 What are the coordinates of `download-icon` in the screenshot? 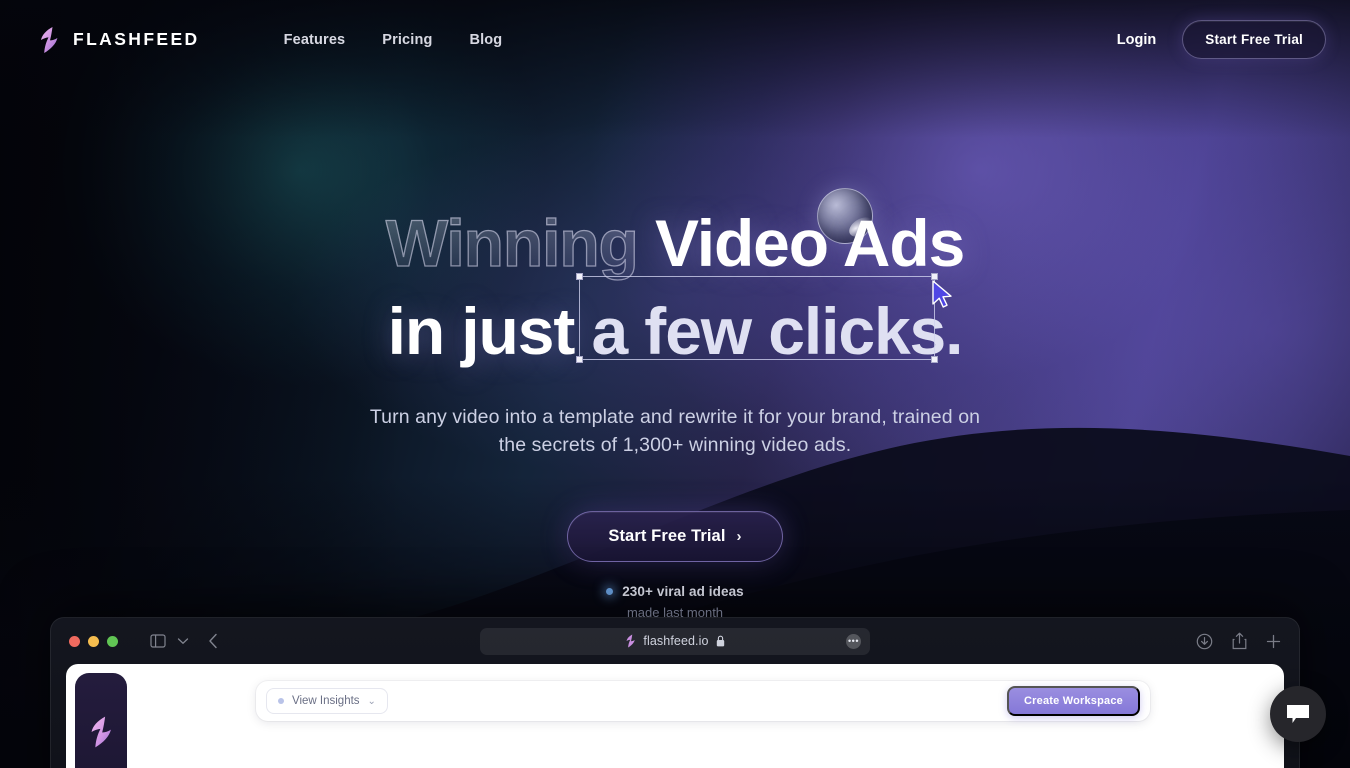 It's located at (1204, 641).